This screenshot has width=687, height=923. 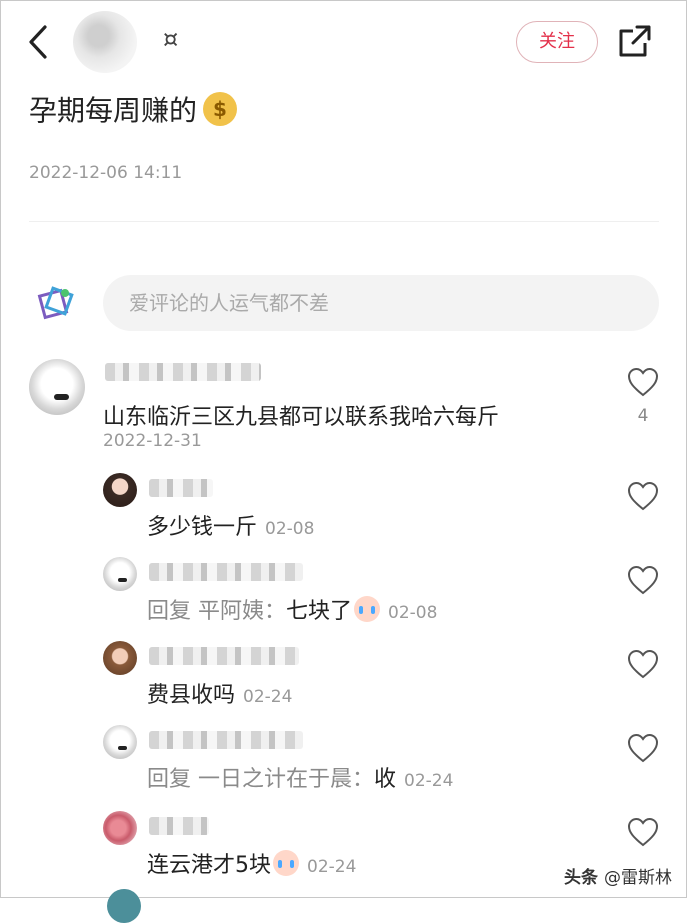 I want to click on author-name: ¤, so click(x=170, y=39).